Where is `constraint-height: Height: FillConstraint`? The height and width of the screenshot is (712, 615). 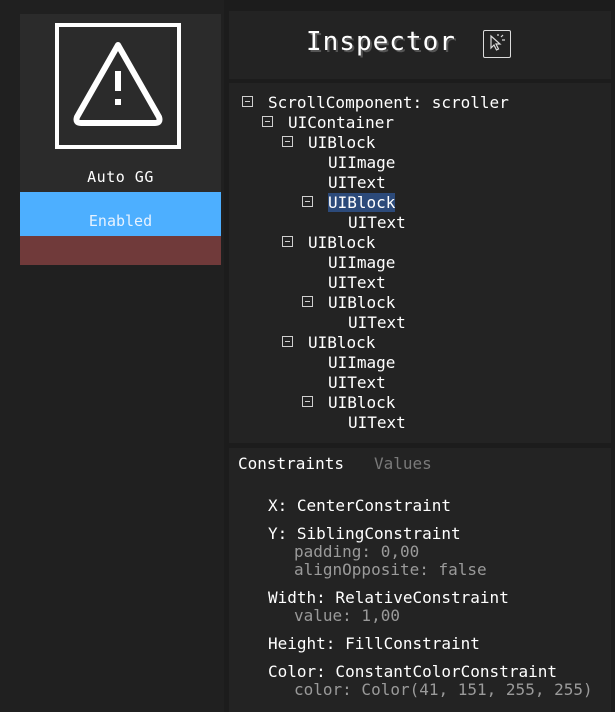
constraint-height: Height: FillConstraint is located at coordinates (374, 643).